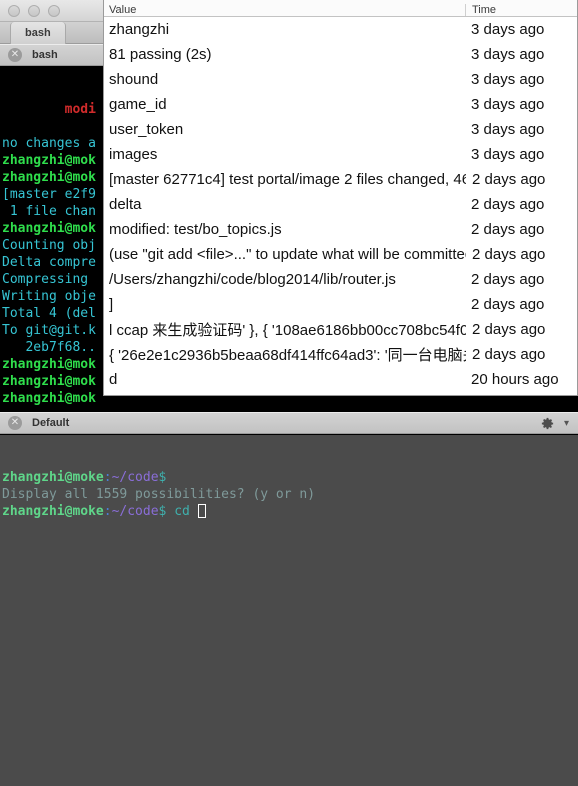 This screenshot has width=578, height=786. Describe the element at coordinates (146, 129) in the screenshot. I see `popup-row-value: user_token` at that location.